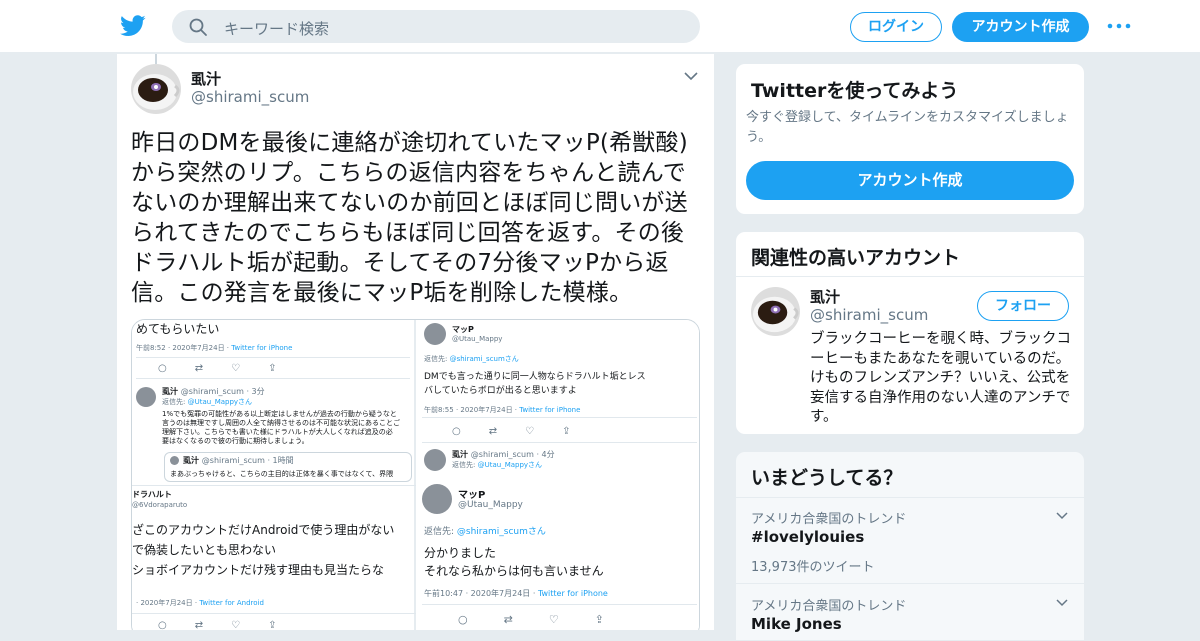 This screenshot has width=1200, height=641. What do you see at coordinates (235, 441) in the screenshot?
I see `ss-body: 要はなくなるので彼の行動に期待しましょう。` at bounding box center [235, 441].